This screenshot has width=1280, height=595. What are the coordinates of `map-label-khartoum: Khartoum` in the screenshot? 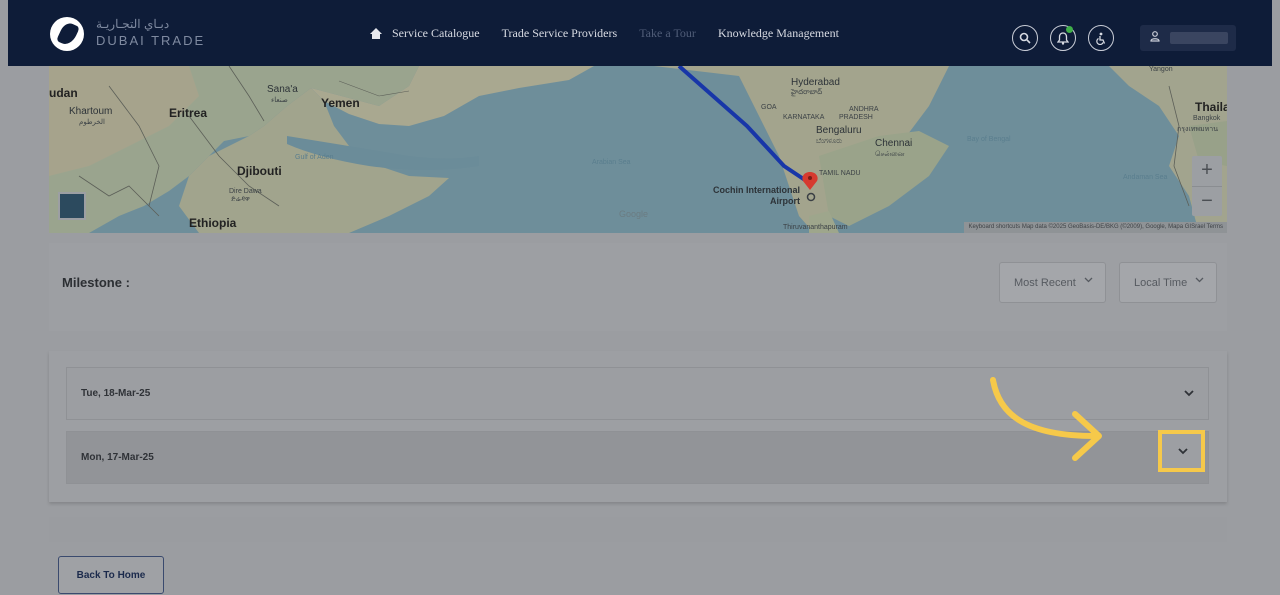 It's located at (91, 111).